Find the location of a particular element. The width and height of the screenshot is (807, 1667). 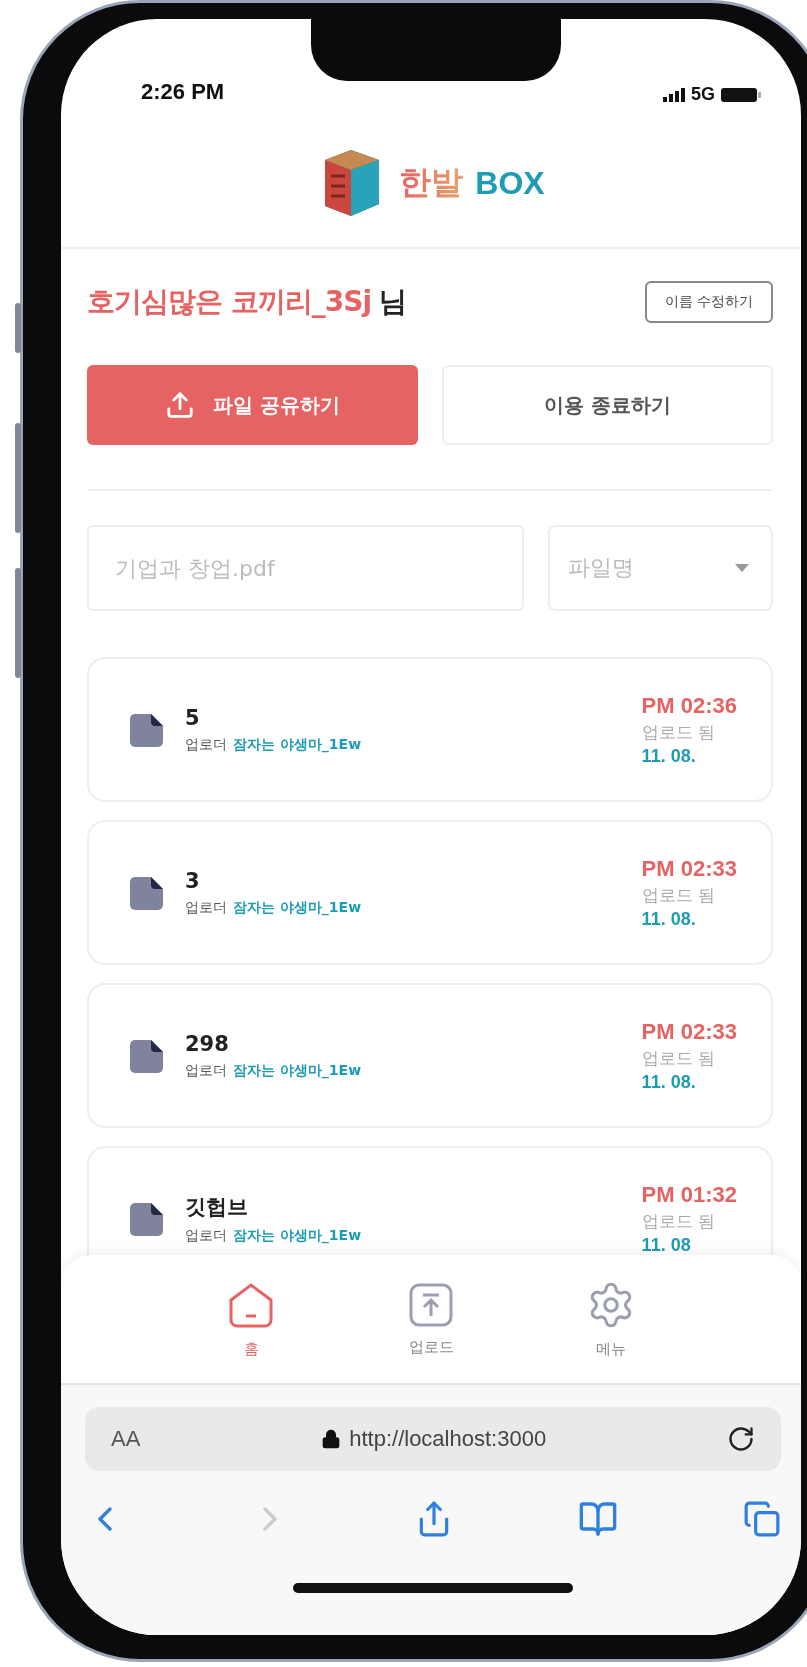

lock-icon is located at coordinates (331, 1439).